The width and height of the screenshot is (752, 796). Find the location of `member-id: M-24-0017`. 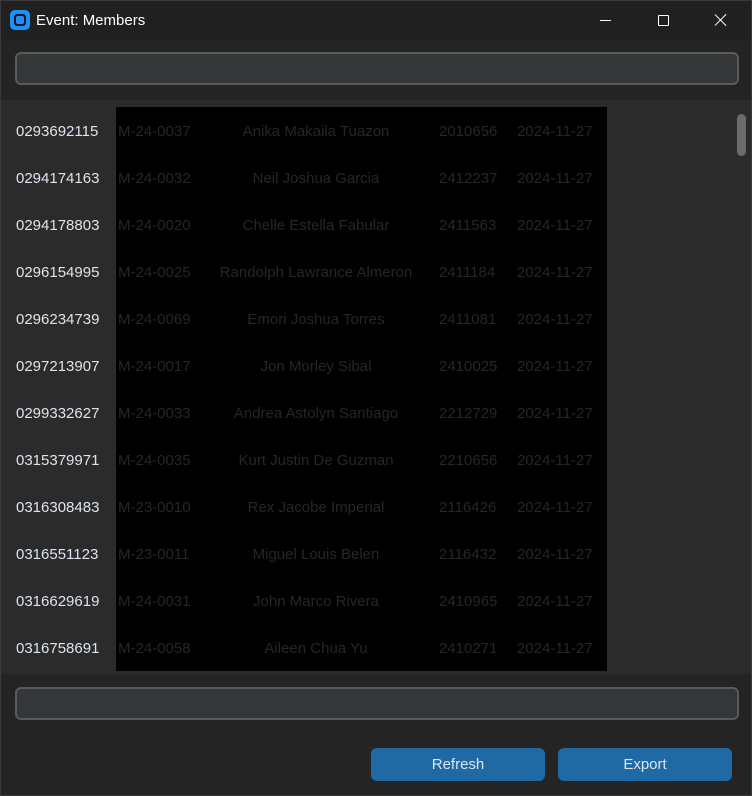

member-id: M-24-0017 is located at coordinates (154, 366).